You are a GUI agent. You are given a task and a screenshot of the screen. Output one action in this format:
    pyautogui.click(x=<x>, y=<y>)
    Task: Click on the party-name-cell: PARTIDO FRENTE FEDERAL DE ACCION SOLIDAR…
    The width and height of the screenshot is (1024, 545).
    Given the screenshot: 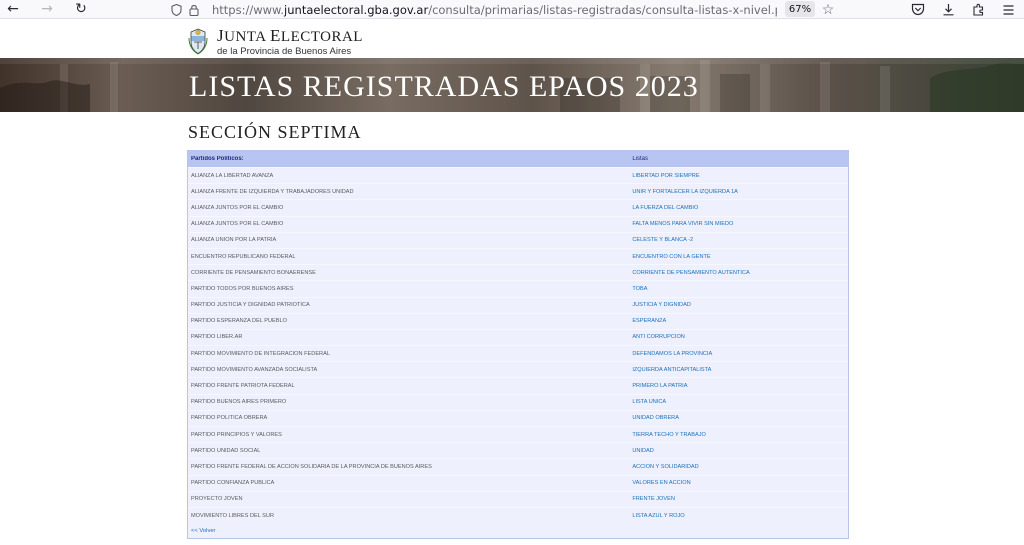 What is the action you would take?
    pyautogui.click(x=311, y=466)
    